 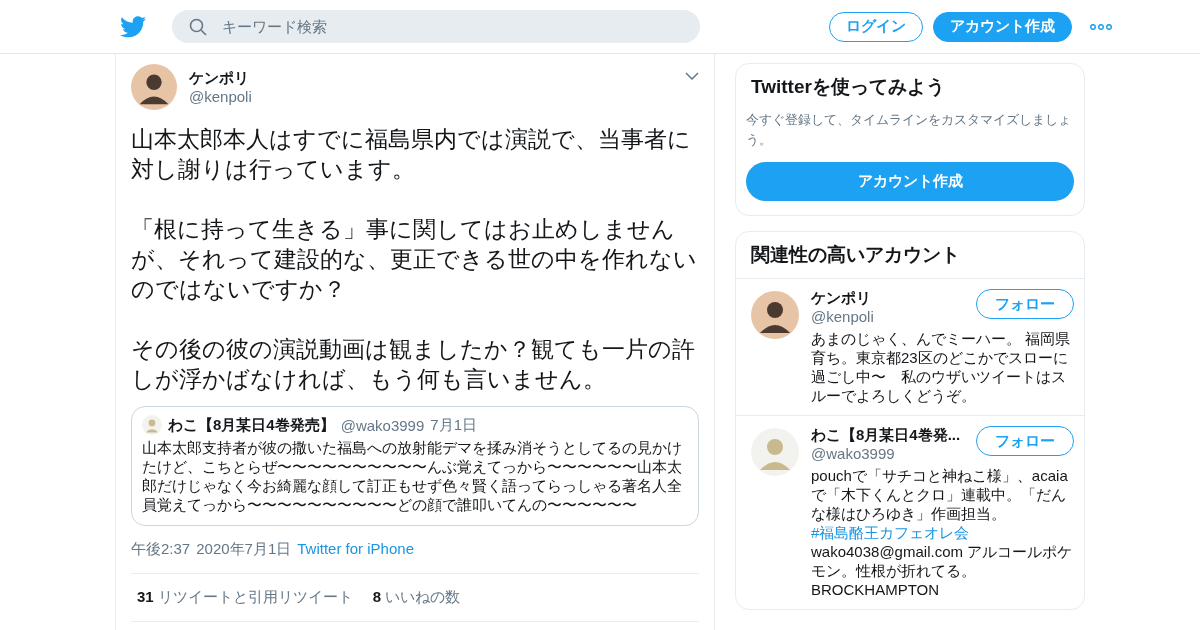 What do you see at coordinates (382, 425) in the screenshot?
I see `quoted-author-handle: @wako3999` at bounding box center [382, 425].